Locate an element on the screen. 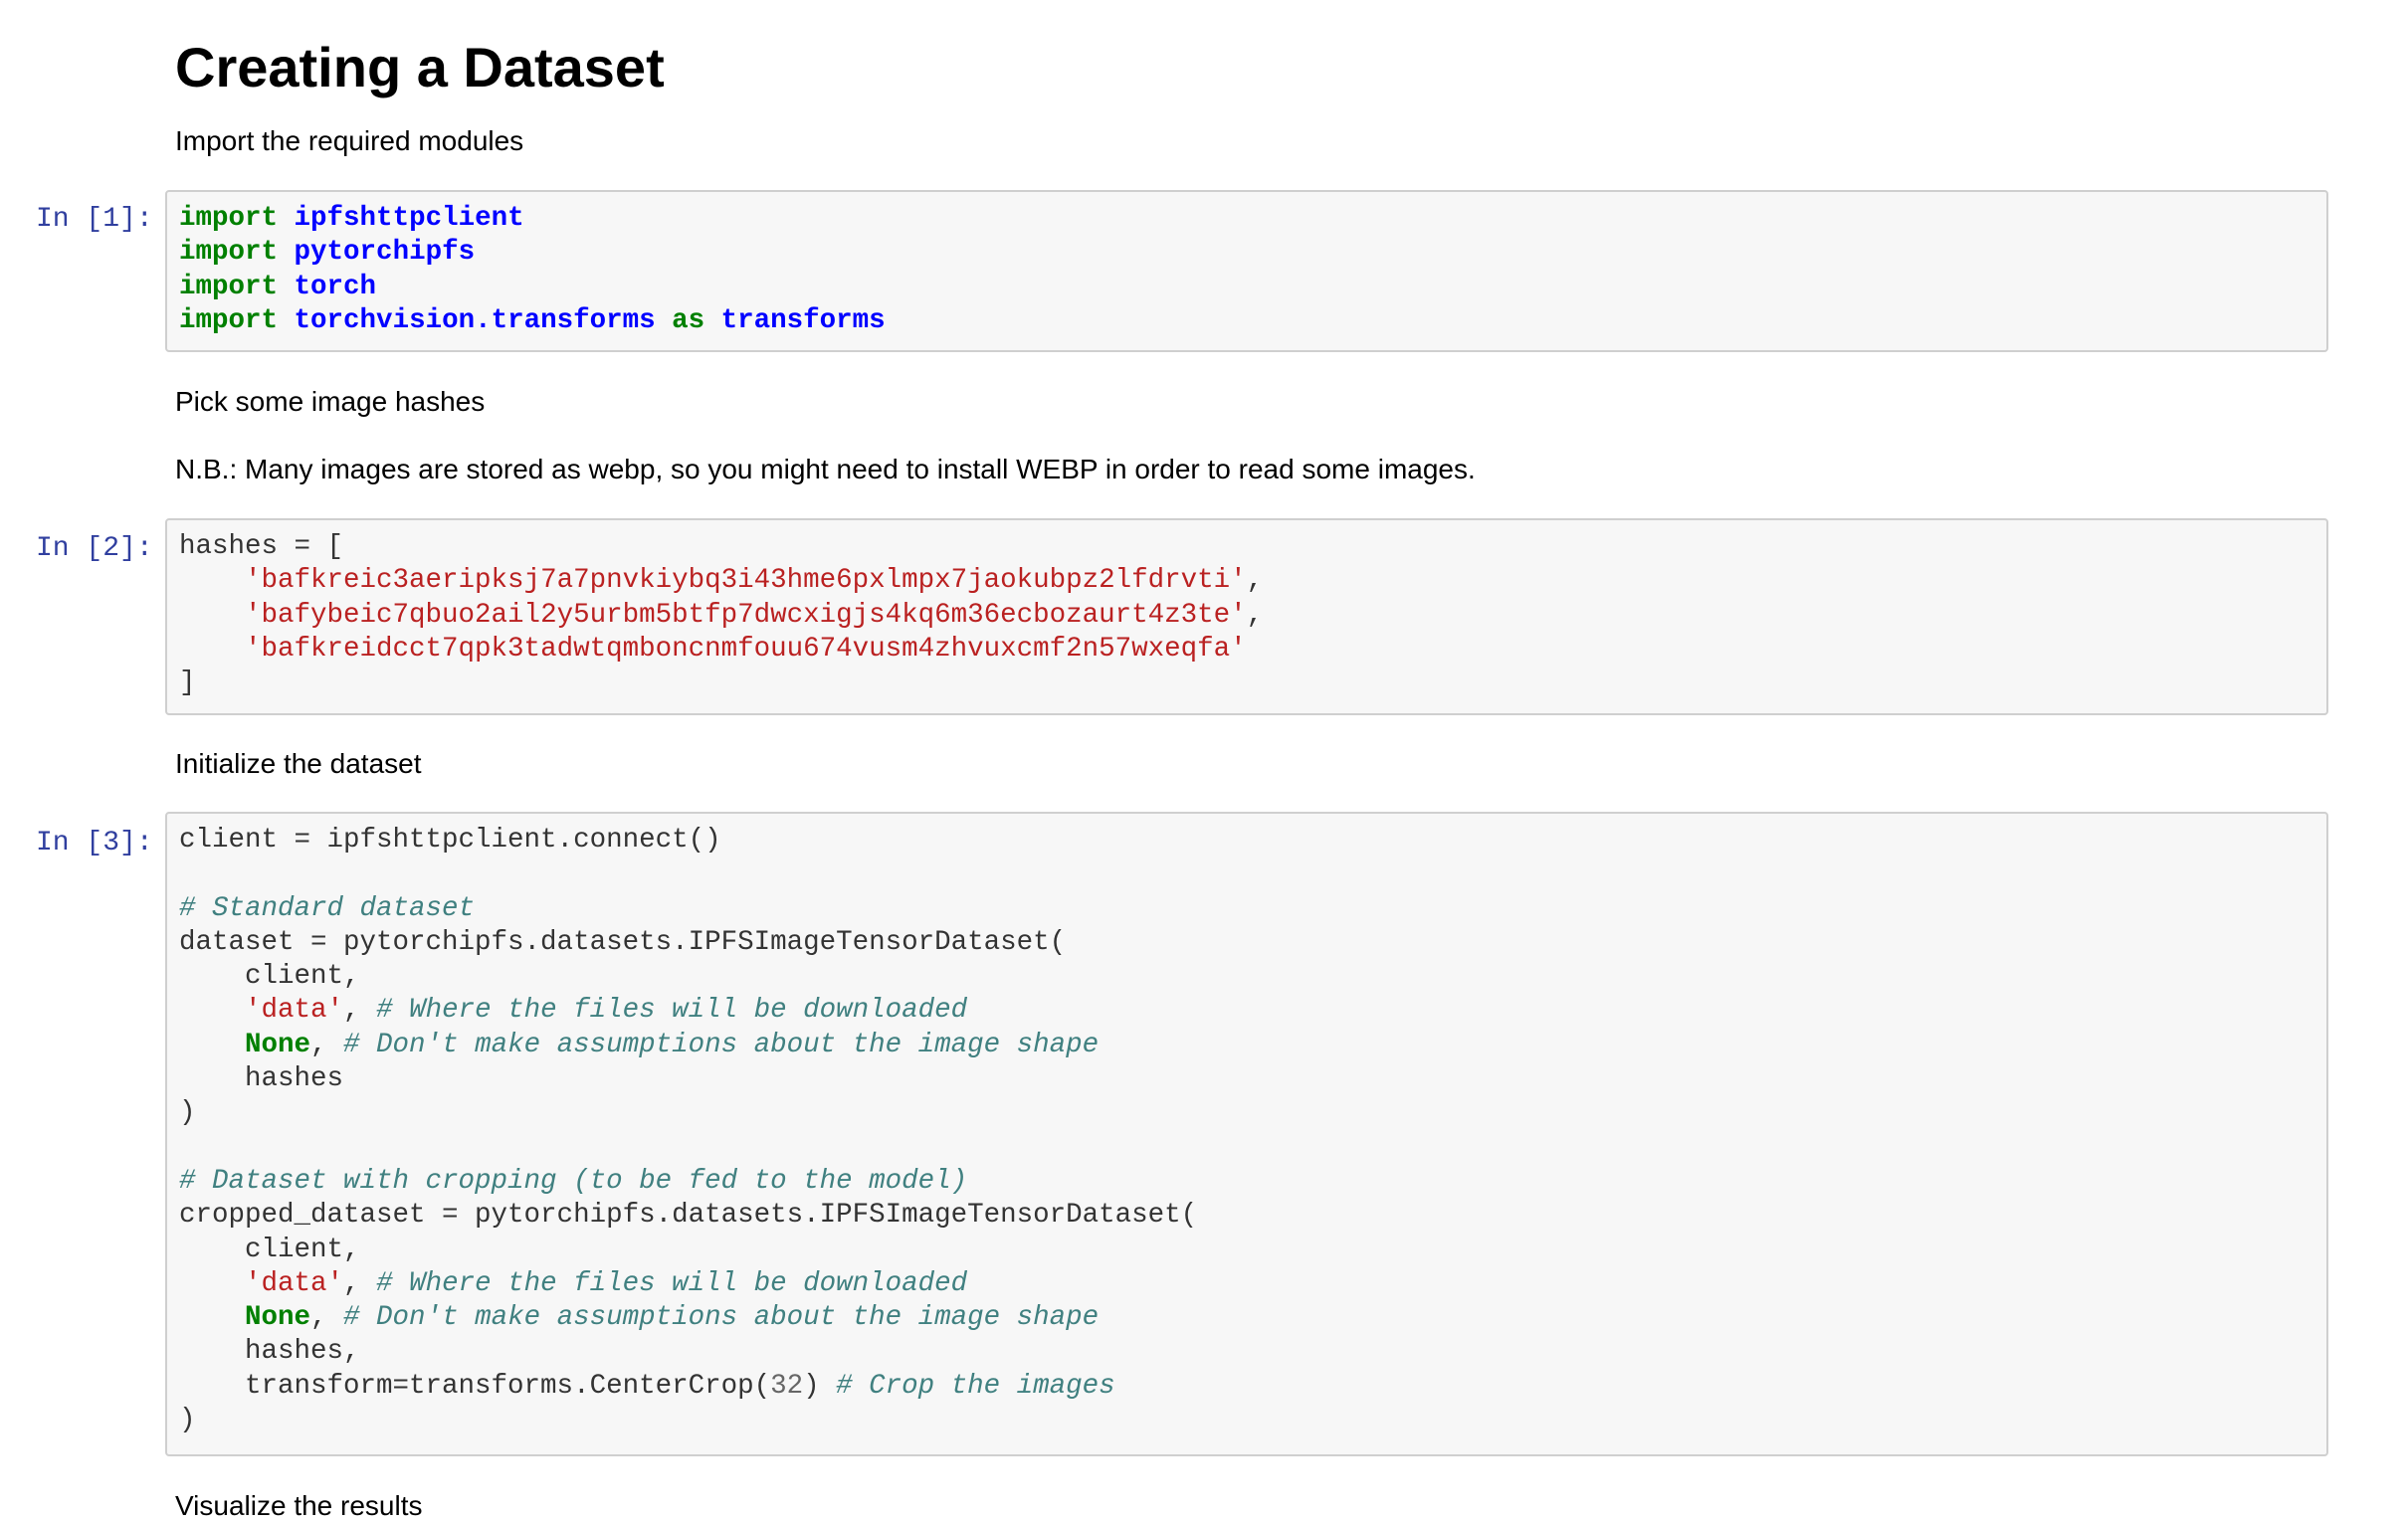 The height and width of the screenshot is (1524, 2408). code-token: transform=transforms.CenterCrop( is located at coordinates (475, 1386).